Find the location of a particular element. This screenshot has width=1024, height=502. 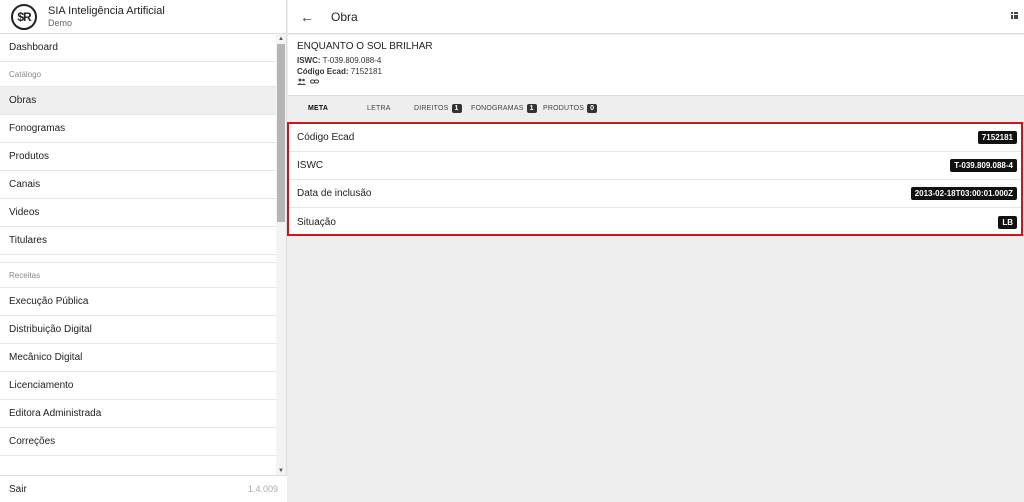

work-iswc: ISWC: T-039.809.088-4 is located at coordinates (339, 60).